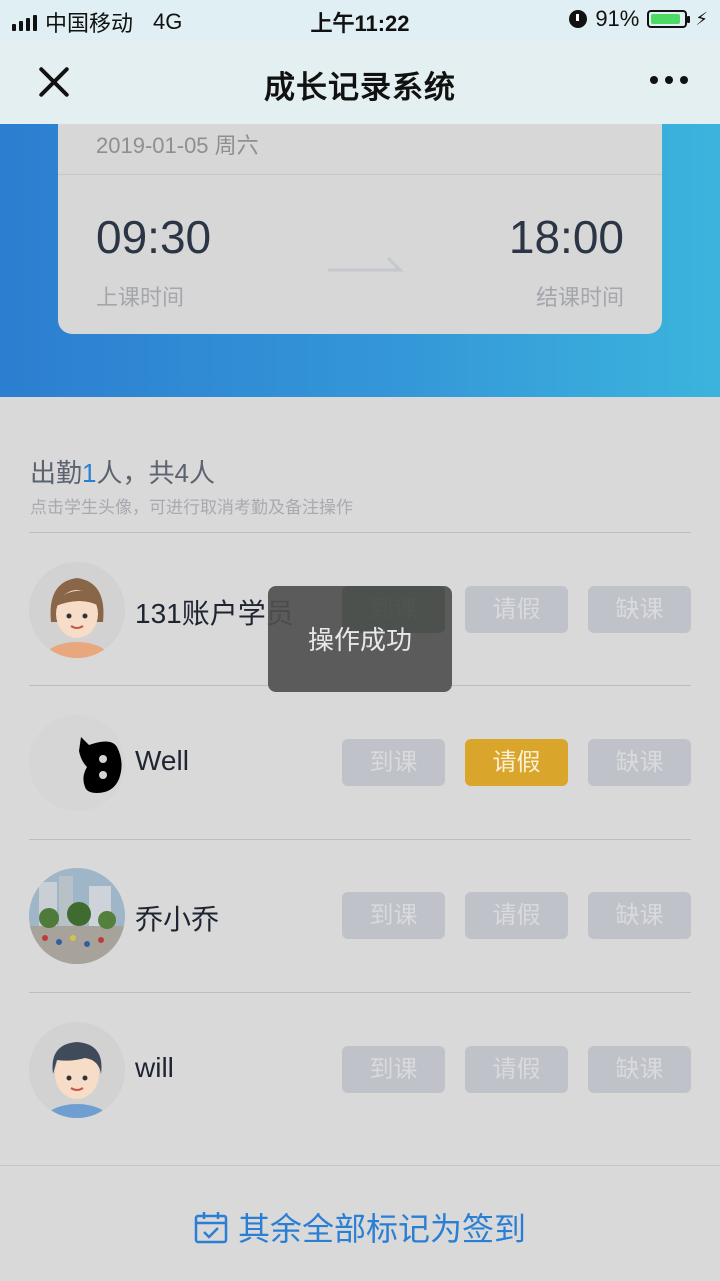  I want to click on alarm-icon, so click(578, 19).